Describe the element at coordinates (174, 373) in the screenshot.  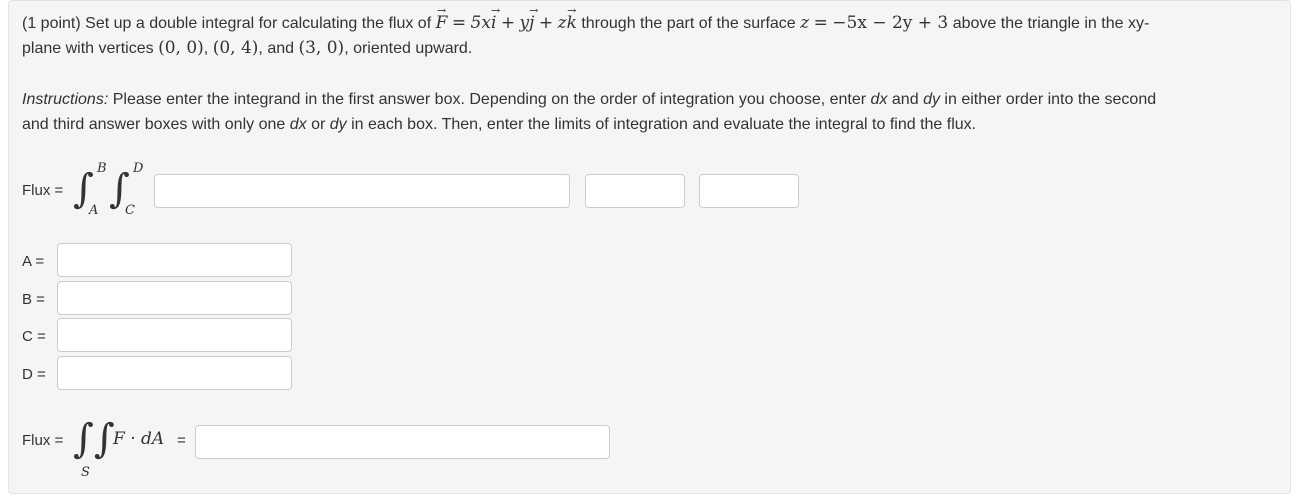
I see `limit-d-input` at that location.